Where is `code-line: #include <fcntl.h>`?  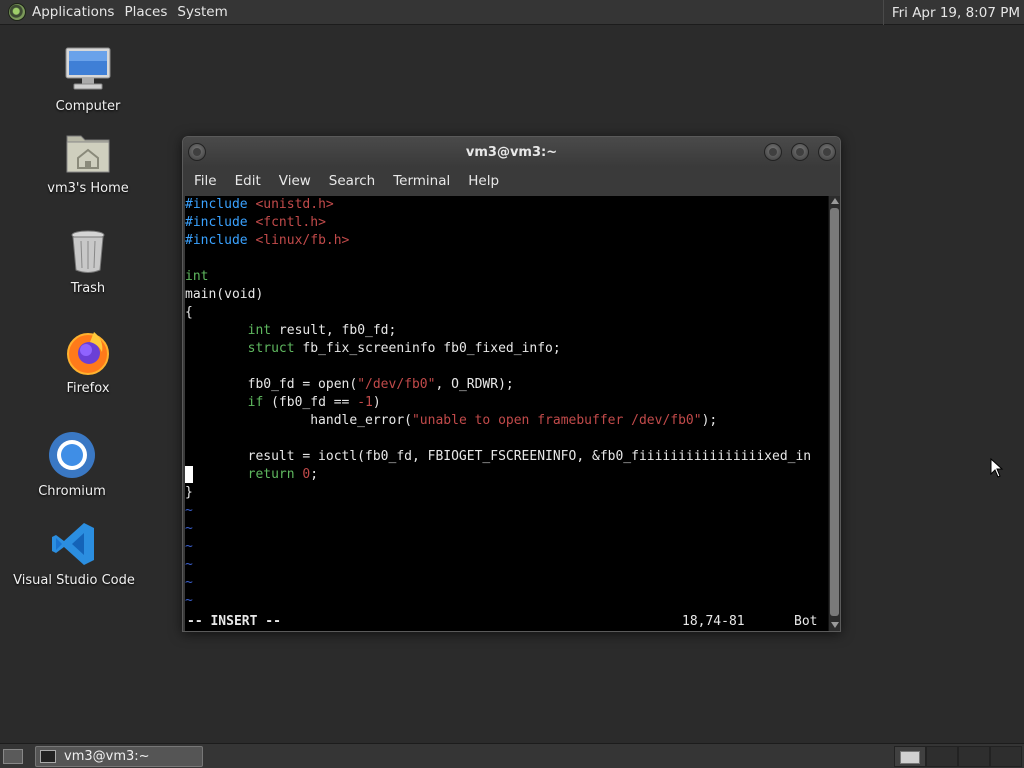
code-line: #include <fcntl.h> is located at coordinates (255, 222).